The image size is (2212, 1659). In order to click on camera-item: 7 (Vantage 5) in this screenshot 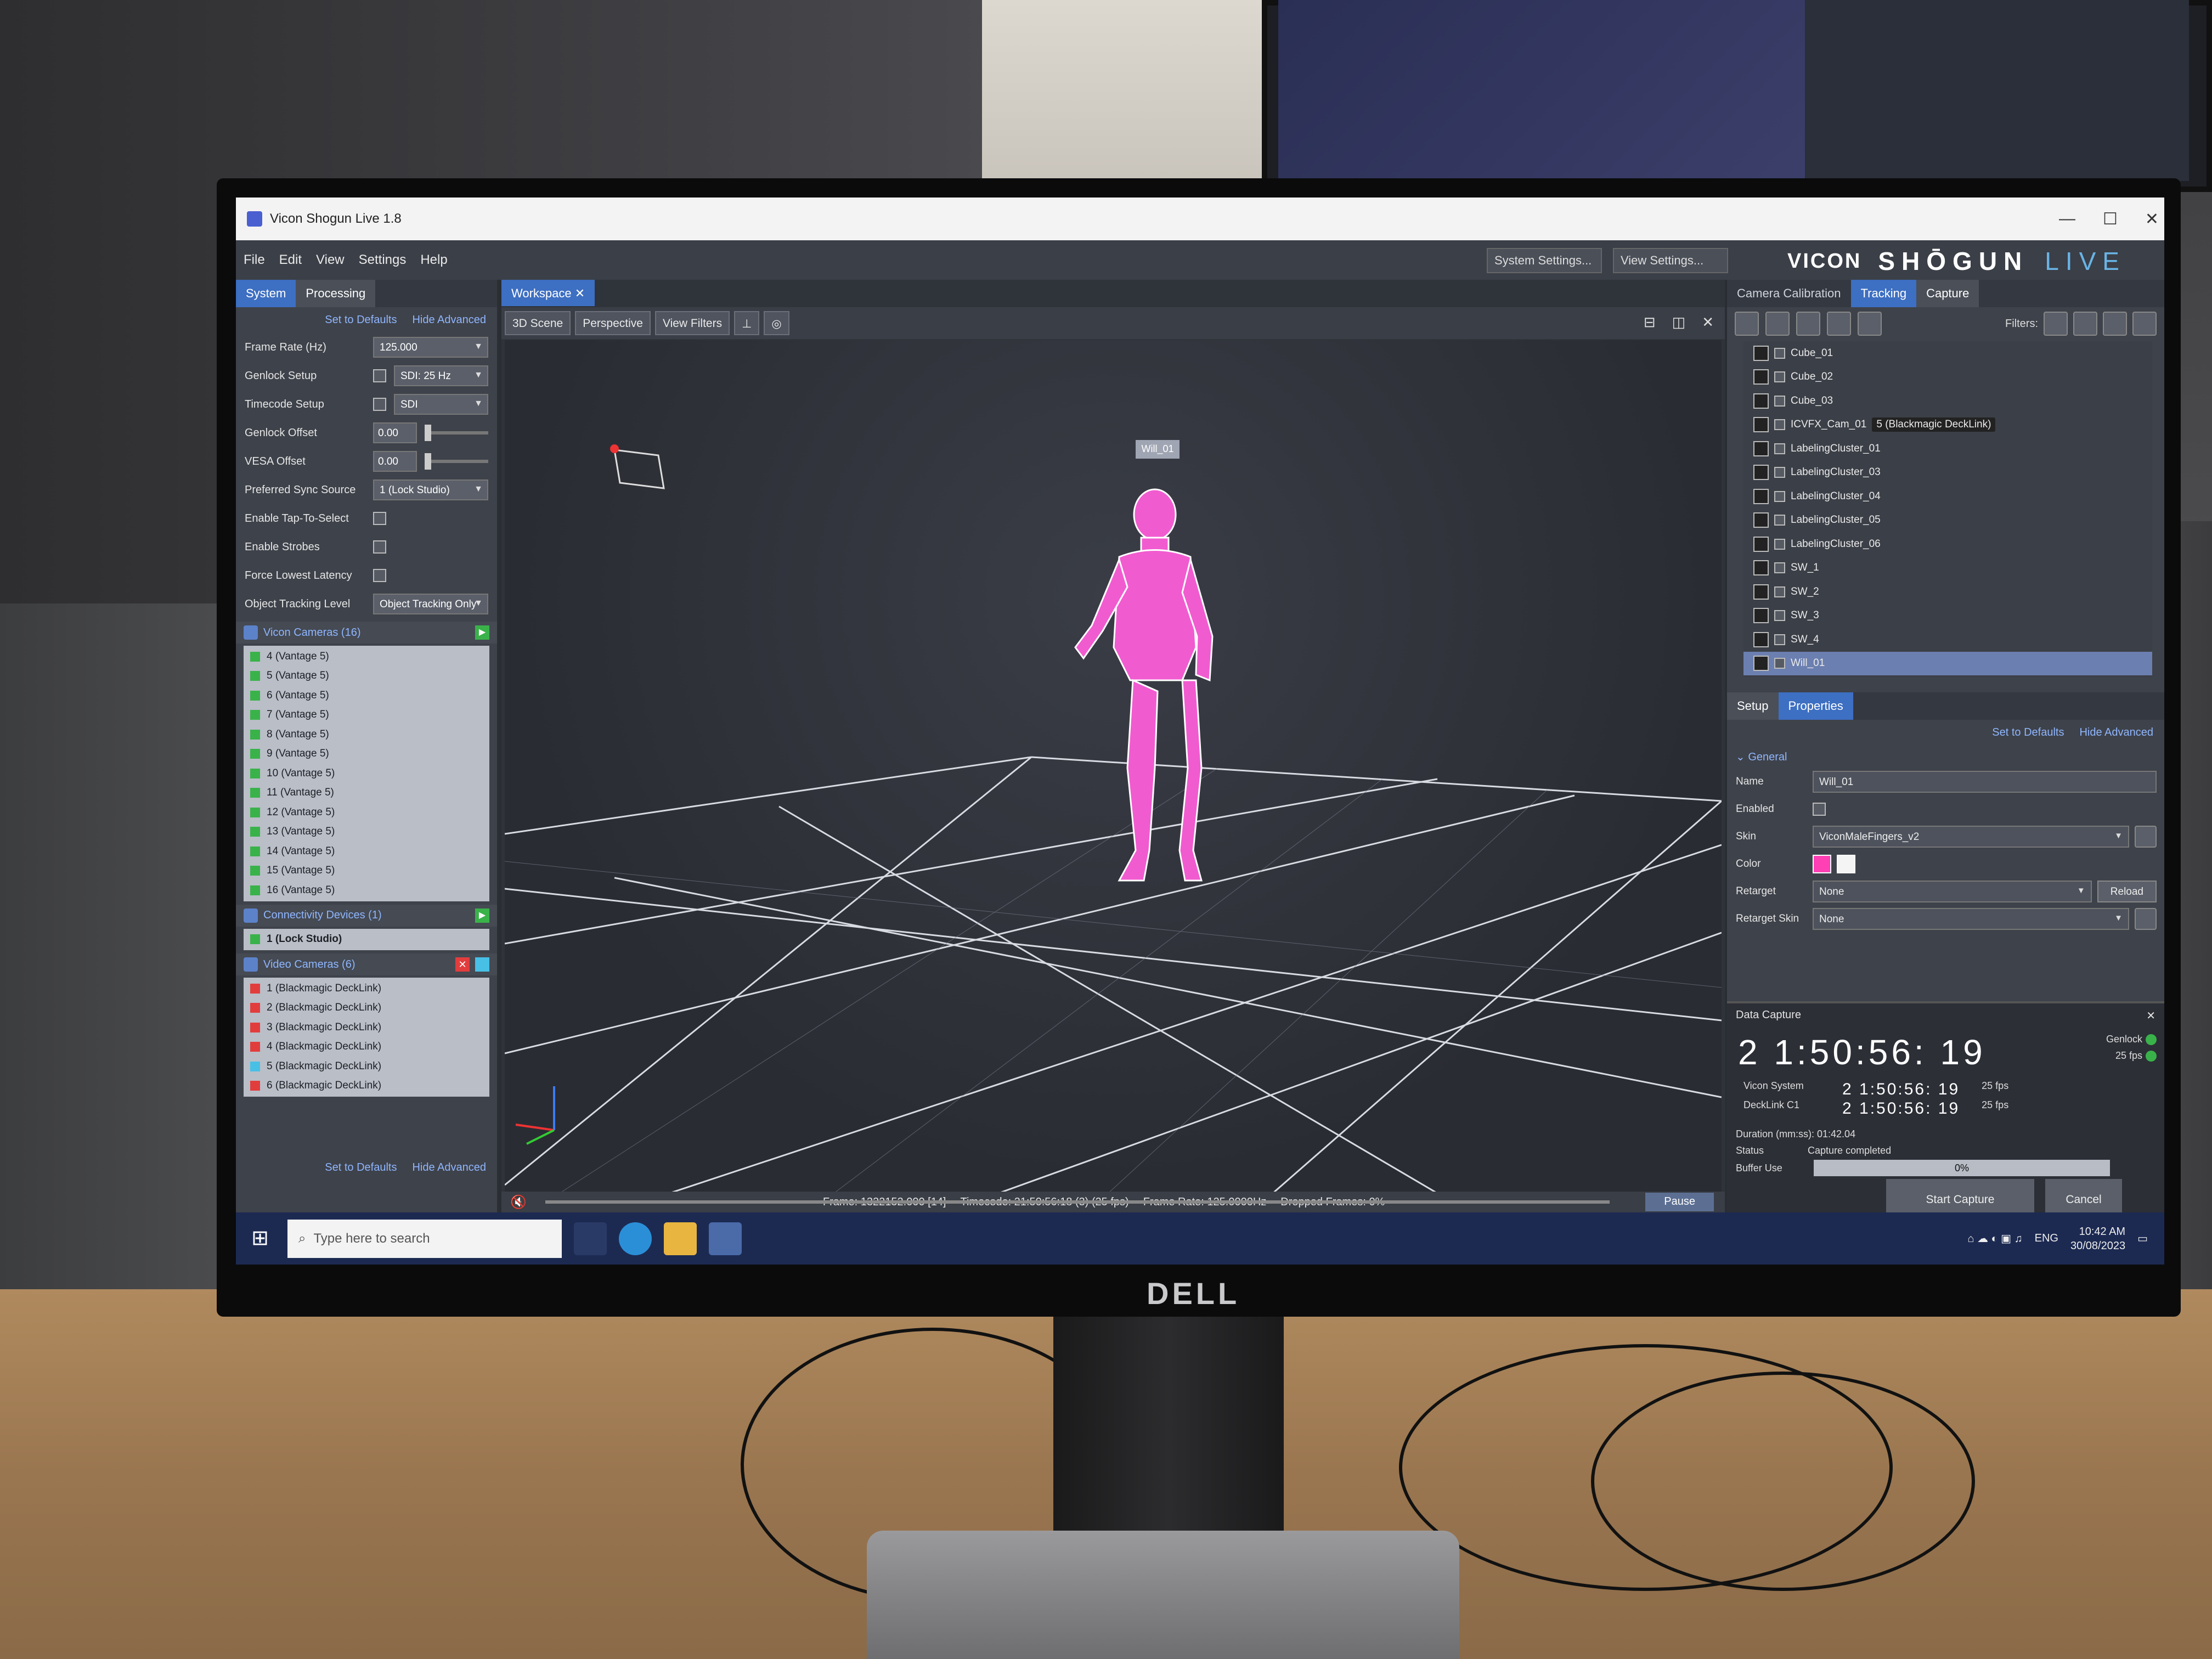, I will do `click(367, 715)`.